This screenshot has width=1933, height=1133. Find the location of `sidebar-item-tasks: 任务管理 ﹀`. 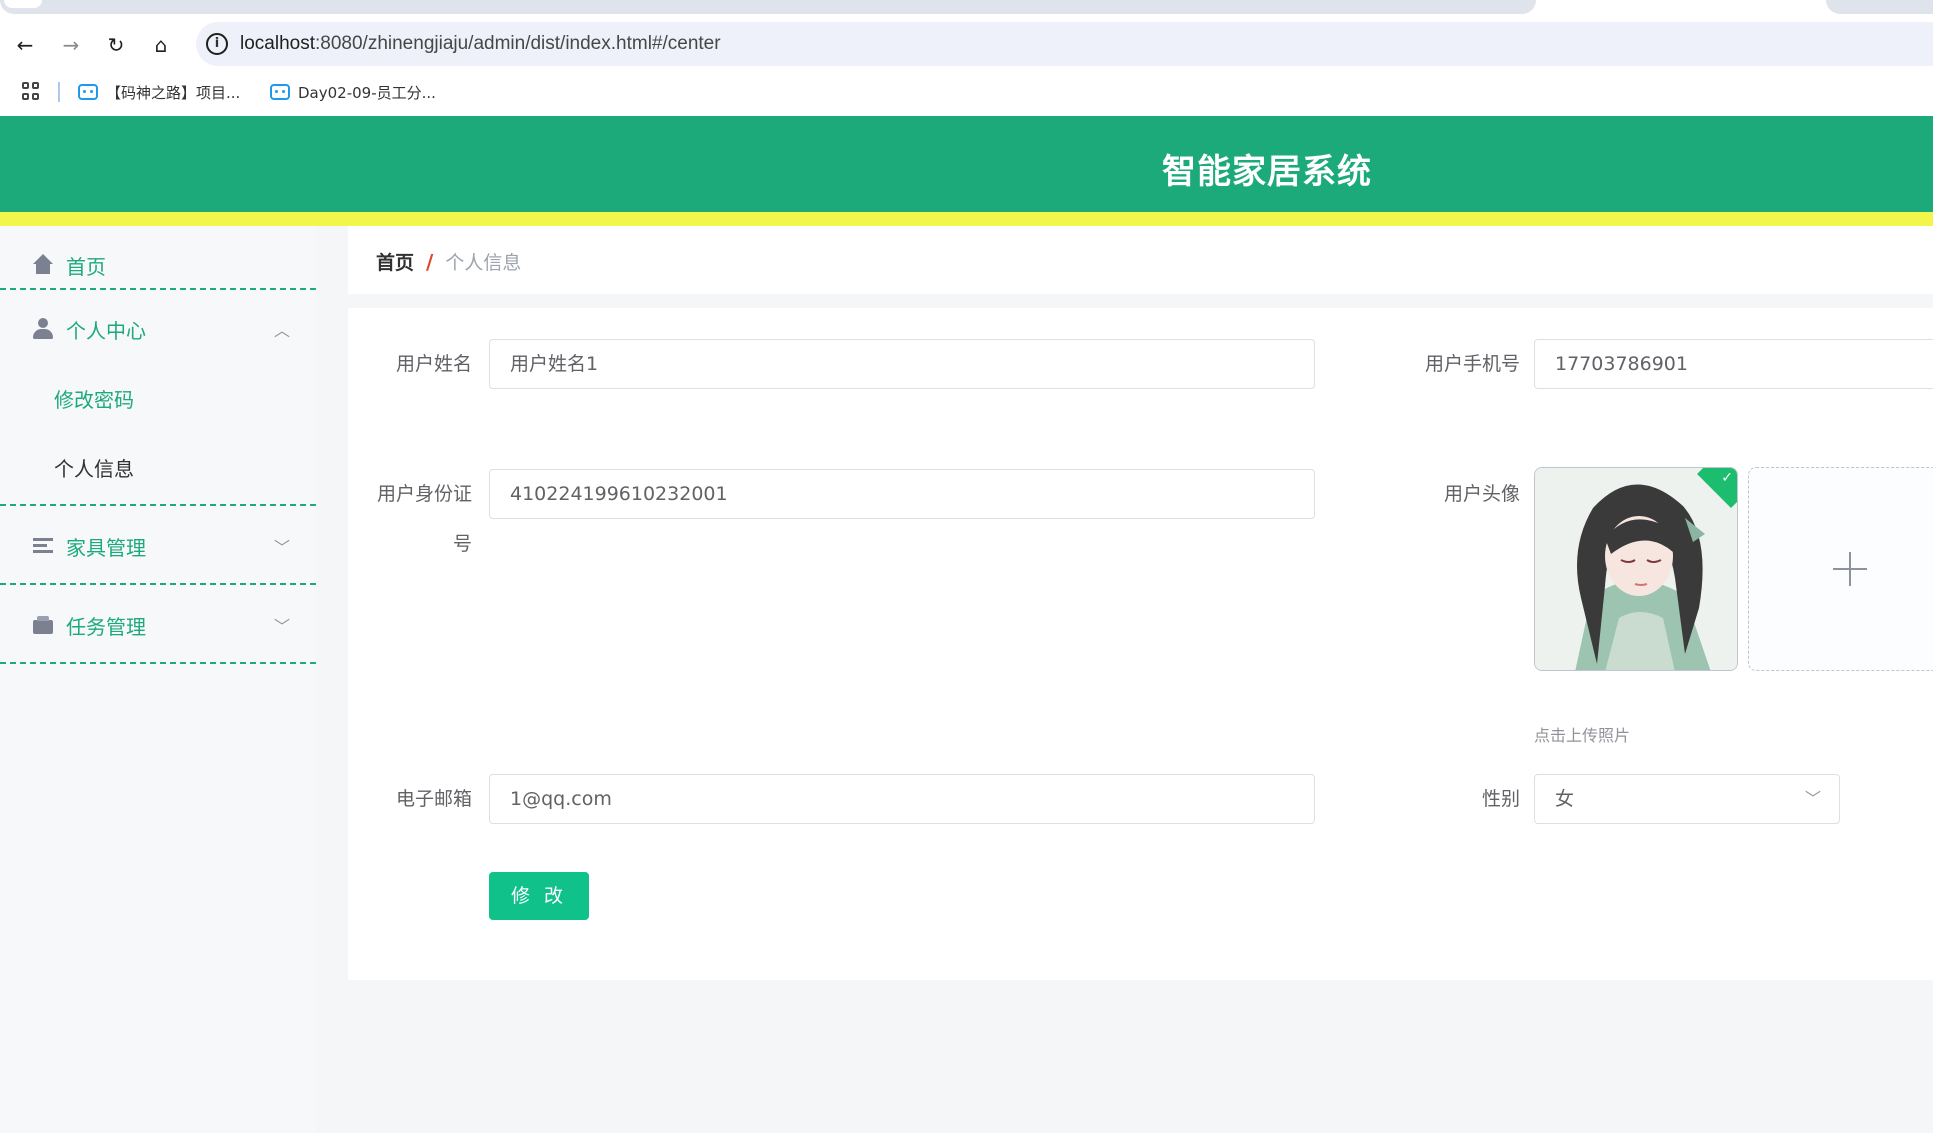

sidebar-item-tasks: 任务管理 ﹀ is located at coordinates (158, 625).